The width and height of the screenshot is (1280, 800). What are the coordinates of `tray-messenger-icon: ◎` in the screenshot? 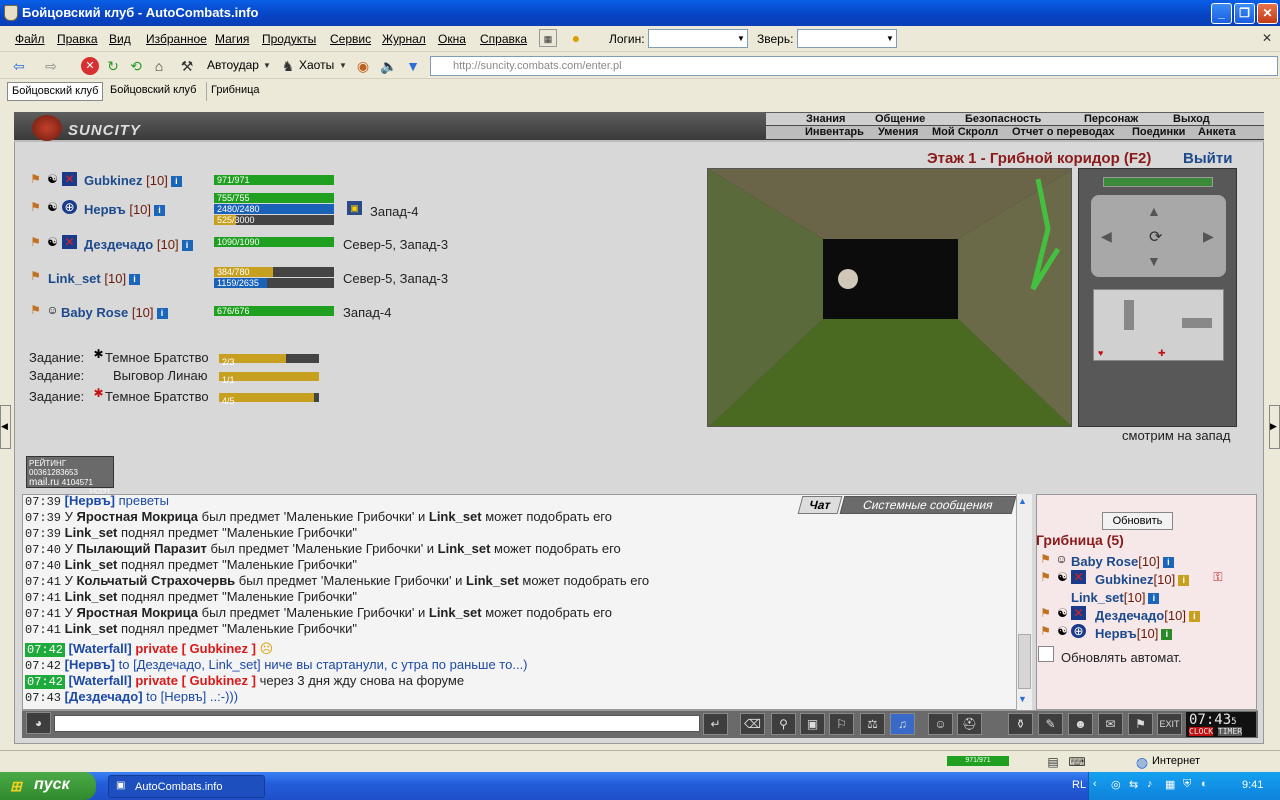 It's located at (1116, 784).